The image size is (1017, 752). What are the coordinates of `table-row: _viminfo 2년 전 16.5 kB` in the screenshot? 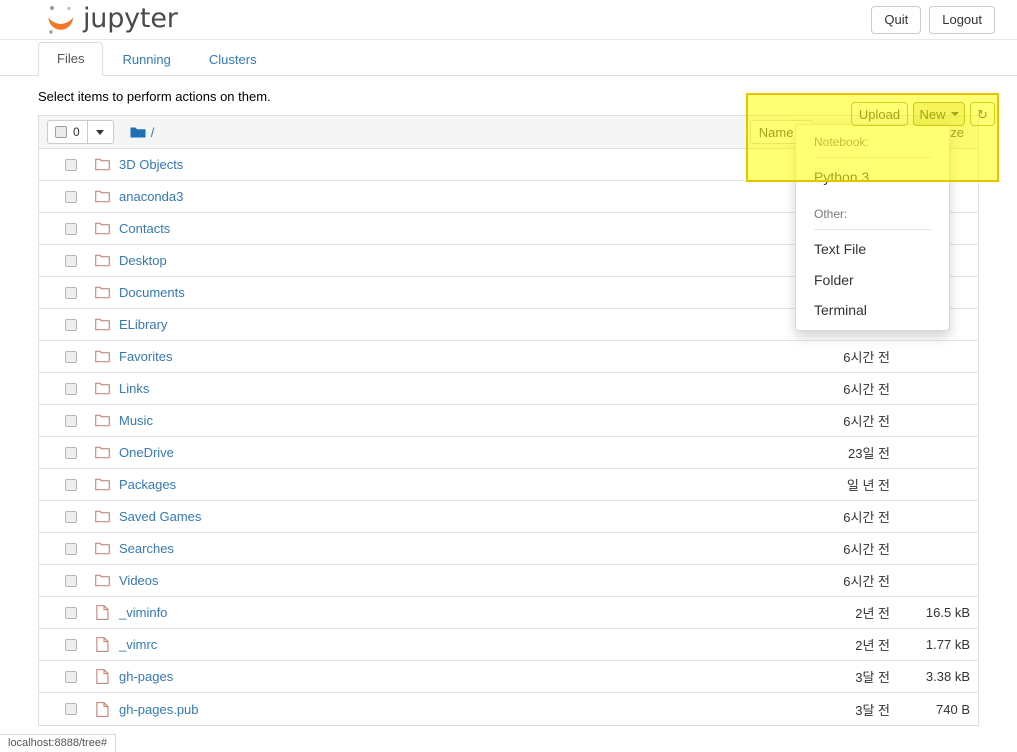 It's located at (508, 613).